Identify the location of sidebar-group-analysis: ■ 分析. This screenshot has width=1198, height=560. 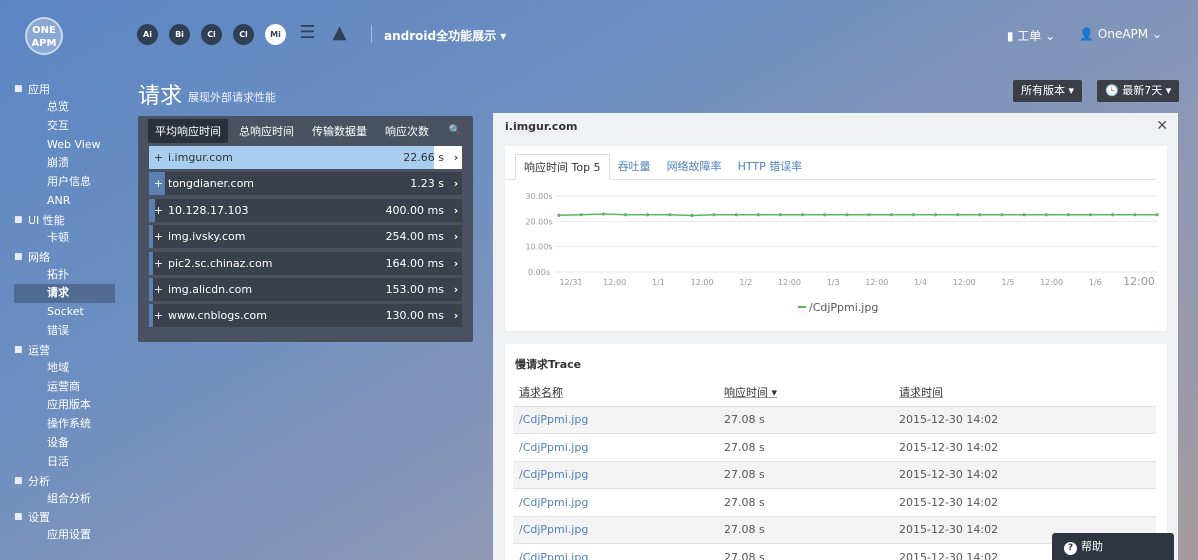
(64, 481).